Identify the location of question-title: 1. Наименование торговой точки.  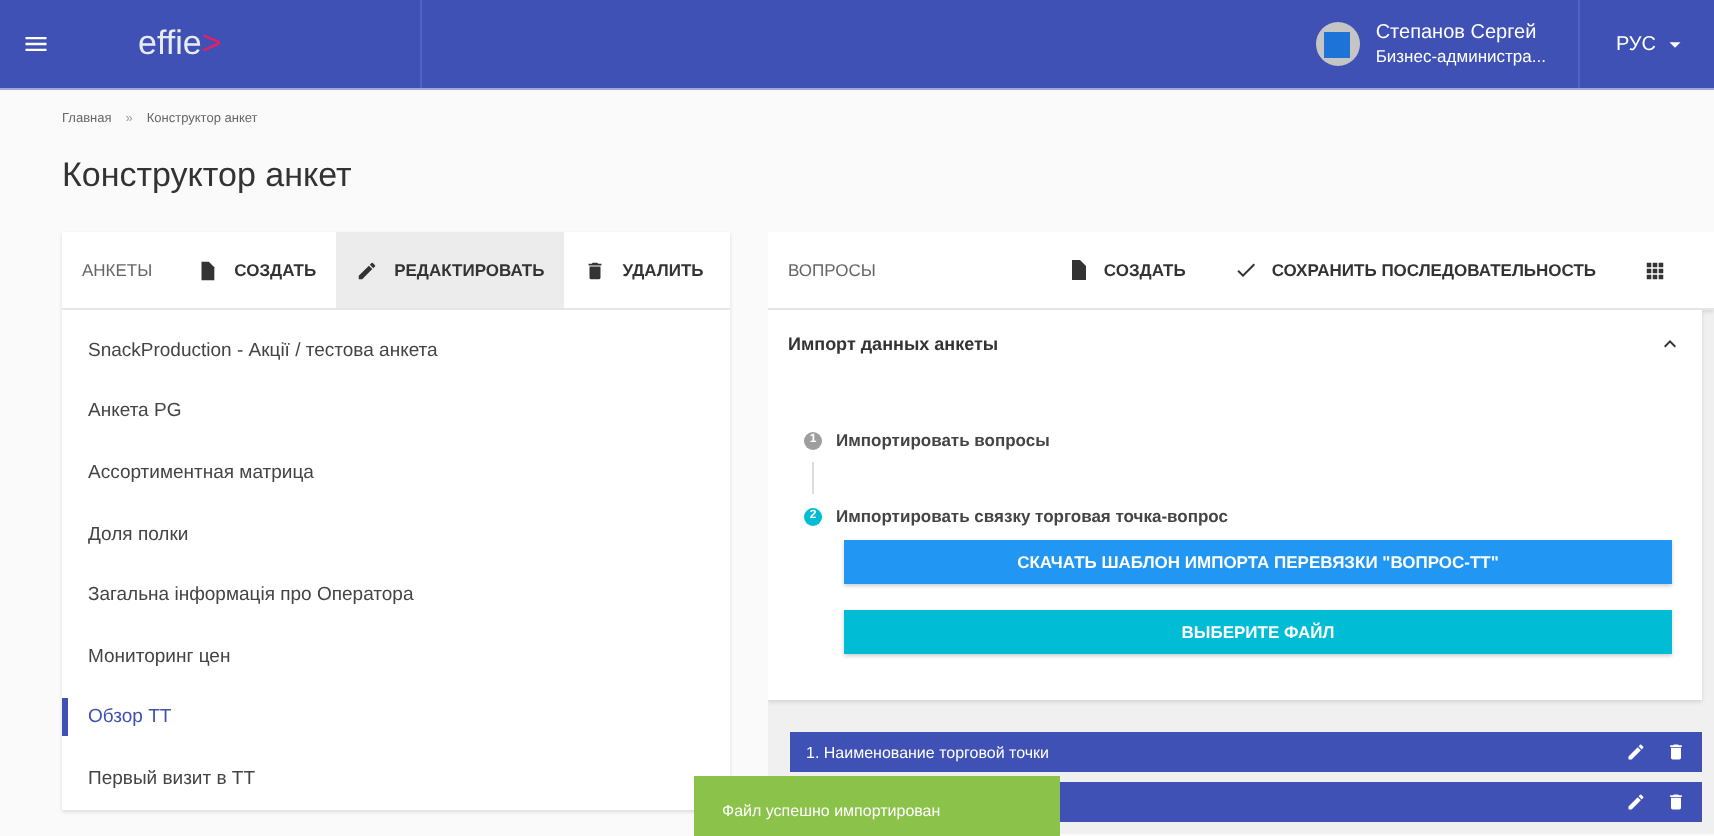
(929, 752).